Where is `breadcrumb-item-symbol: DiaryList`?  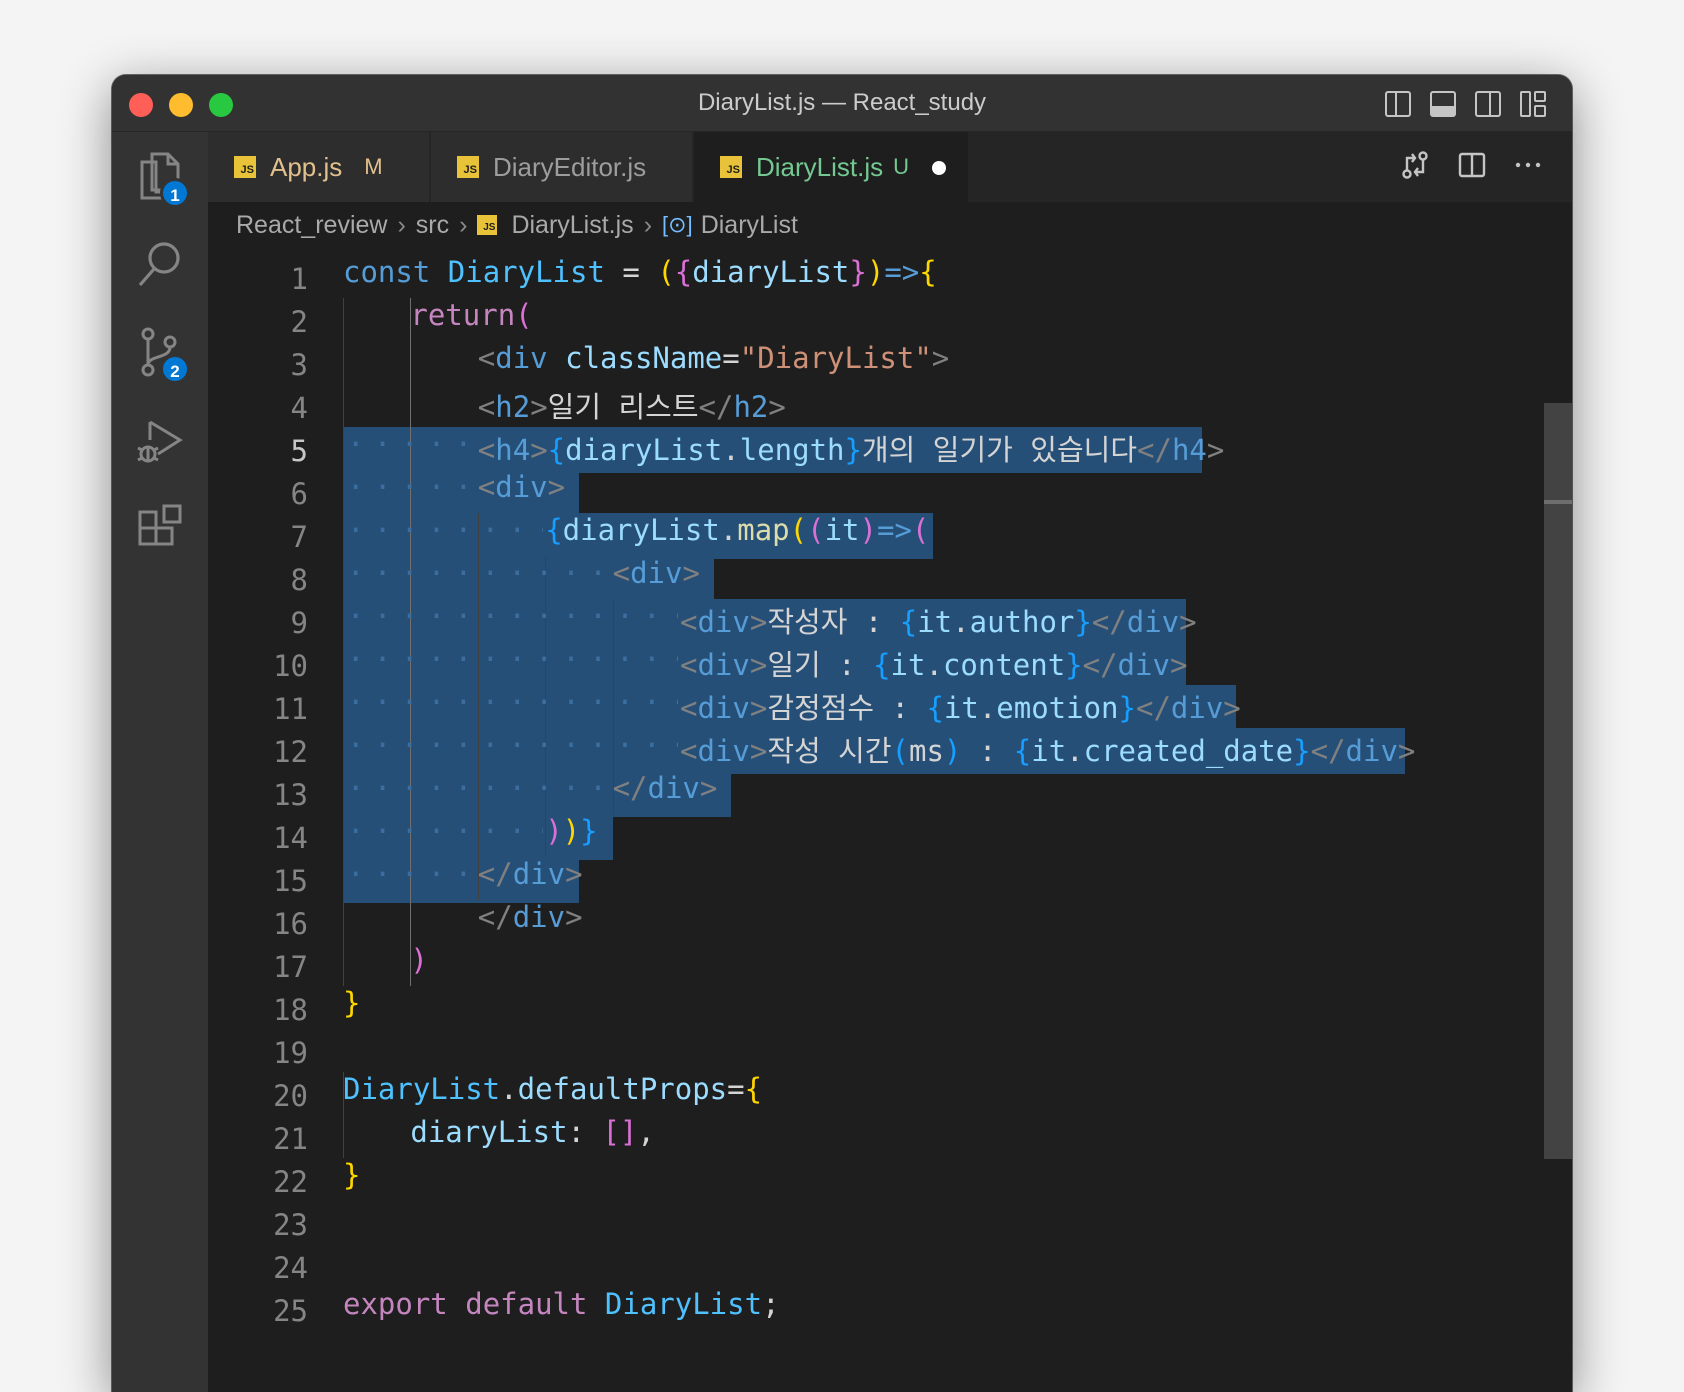
breadcrumb-item-symbol: DiaryList is located at coordinates (749, 225).